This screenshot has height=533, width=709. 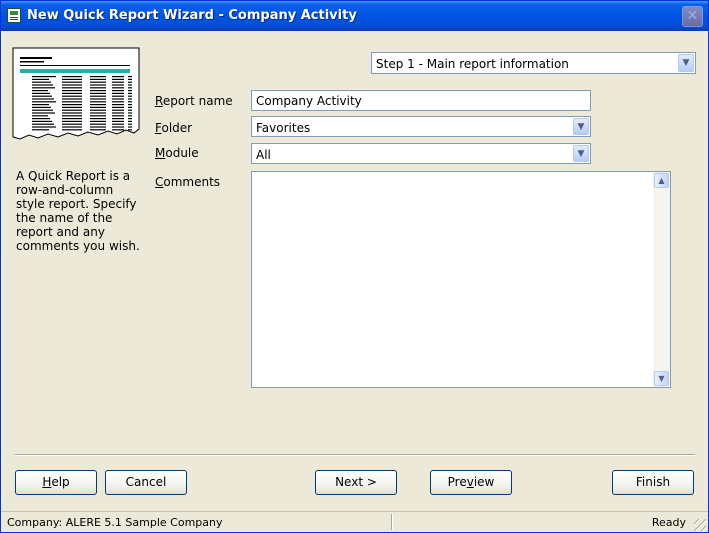 What do you see at coordinates (356, 482) in the screenshot?
I see `next-button: Next >` at bounding box center [356, 482].